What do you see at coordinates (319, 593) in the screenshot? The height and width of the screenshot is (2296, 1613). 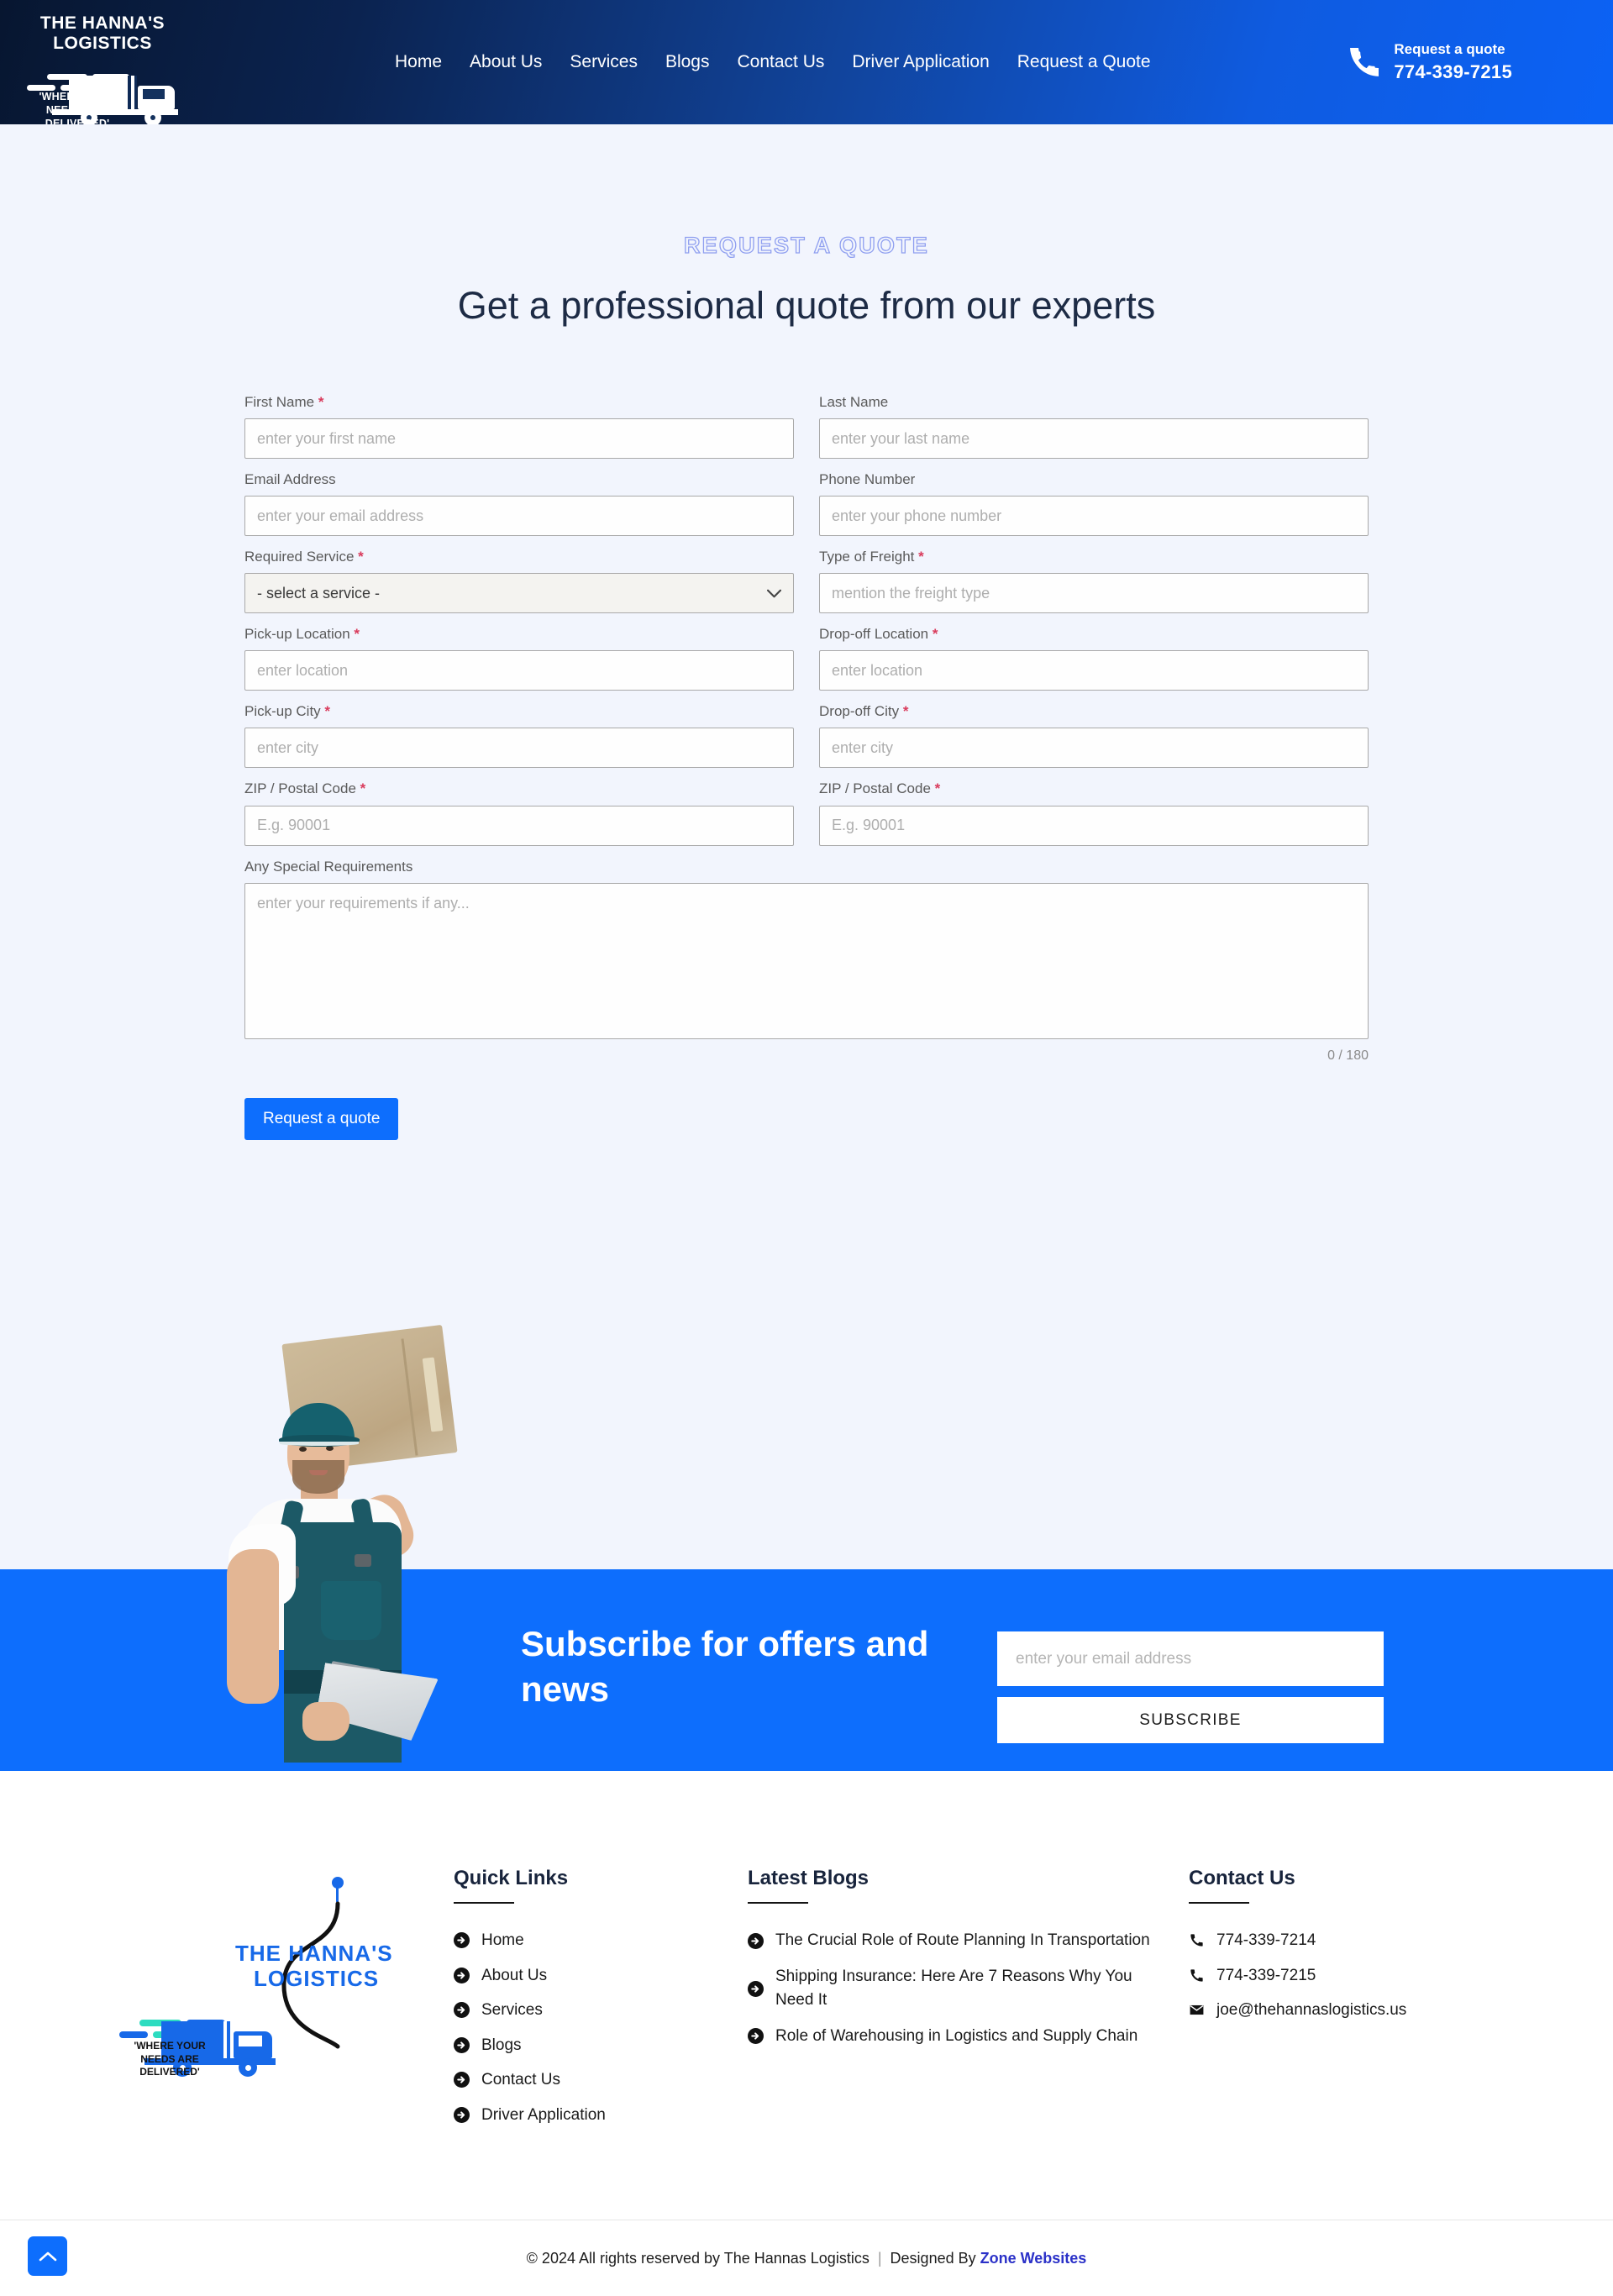 I see `service-select-value: - select a service -` at bounding box center [319, 593].